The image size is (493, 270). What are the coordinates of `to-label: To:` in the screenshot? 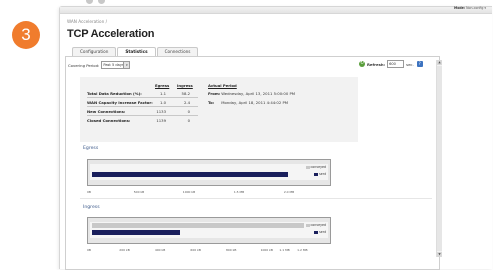 It's located at (211, 102).